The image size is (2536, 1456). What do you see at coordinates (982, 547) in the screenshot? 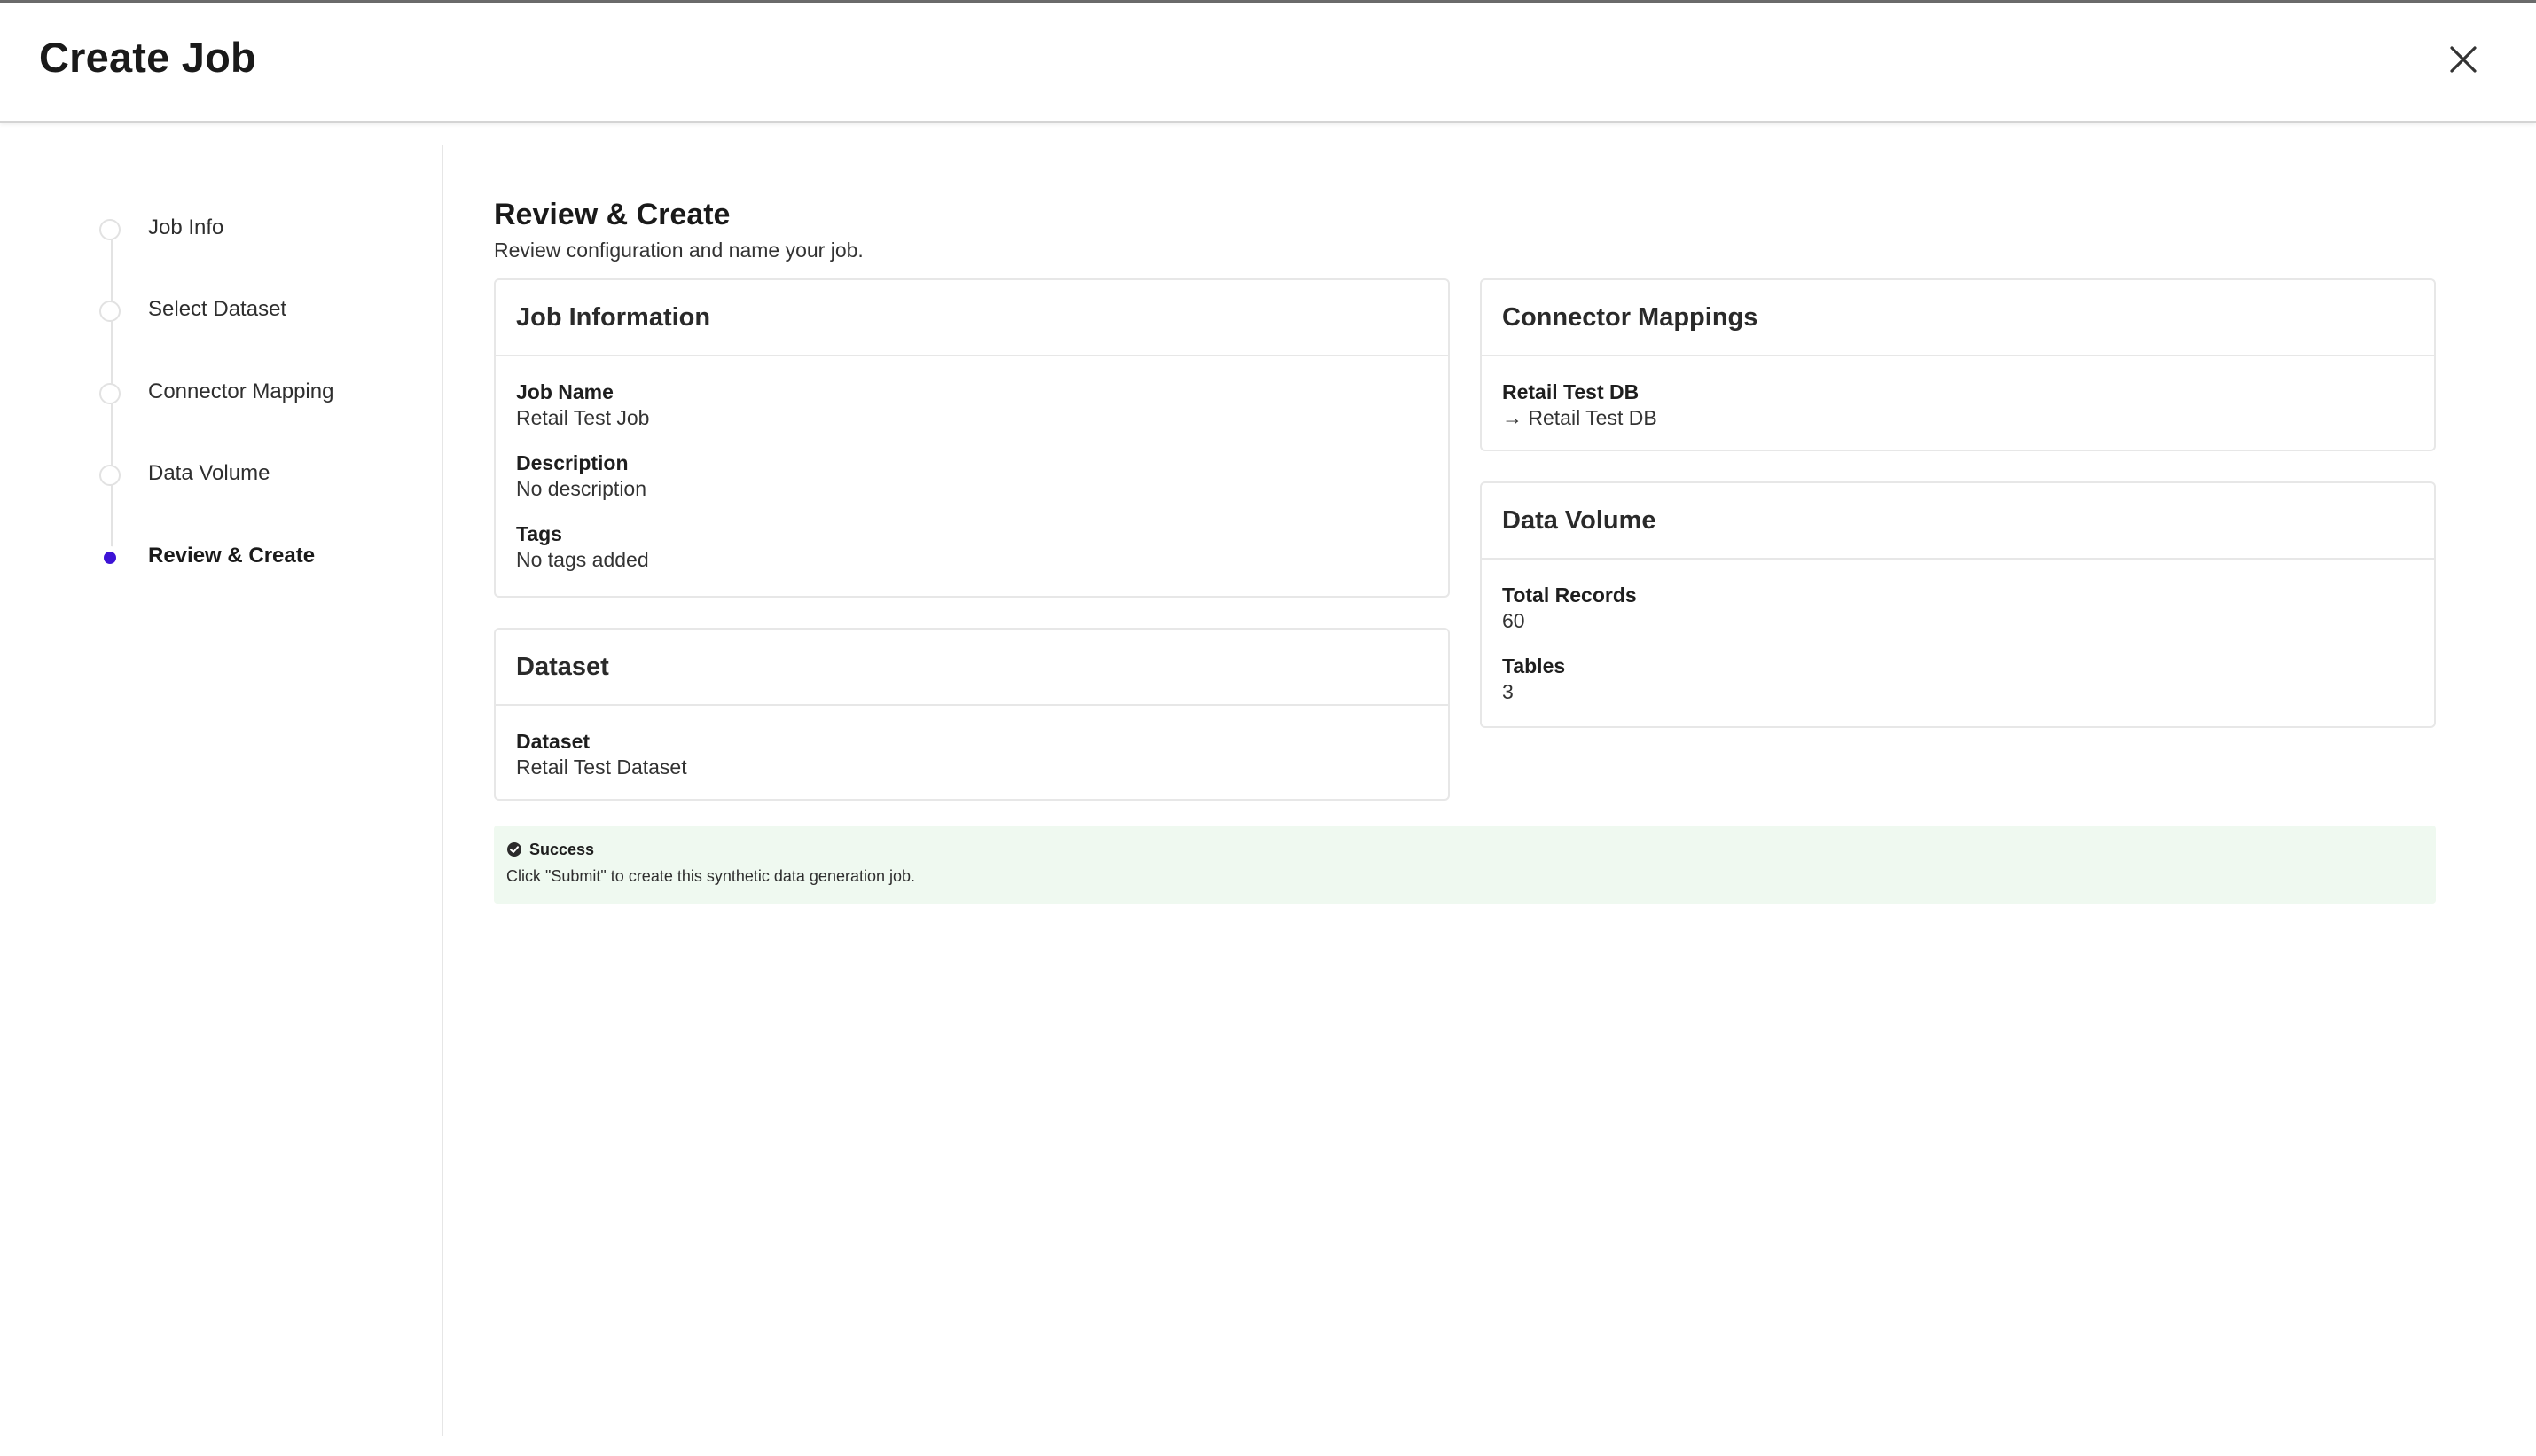
I see `field-tags: Tags No tags added` at bounding box center [982, 547].